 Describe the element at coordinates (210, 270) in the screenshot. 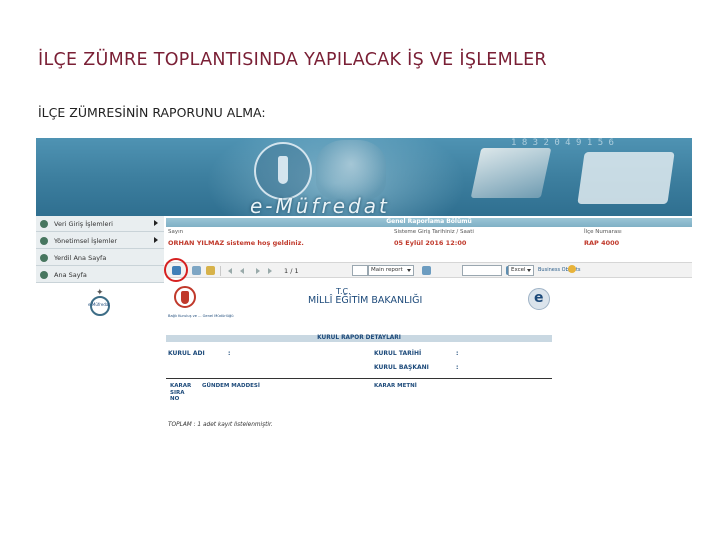

I see `folder-icon` at that location.